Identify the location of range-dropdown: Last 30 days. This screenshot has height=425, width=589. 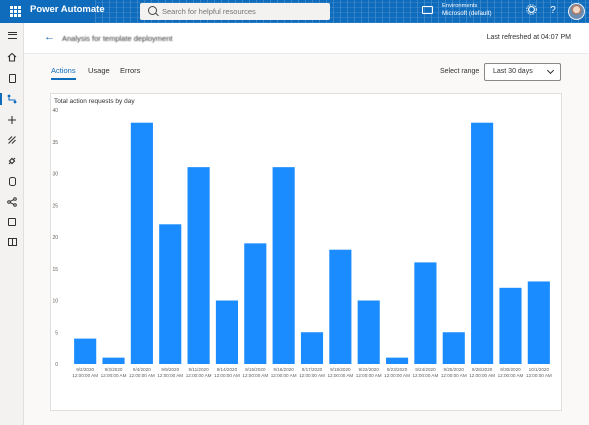
(522, 72).